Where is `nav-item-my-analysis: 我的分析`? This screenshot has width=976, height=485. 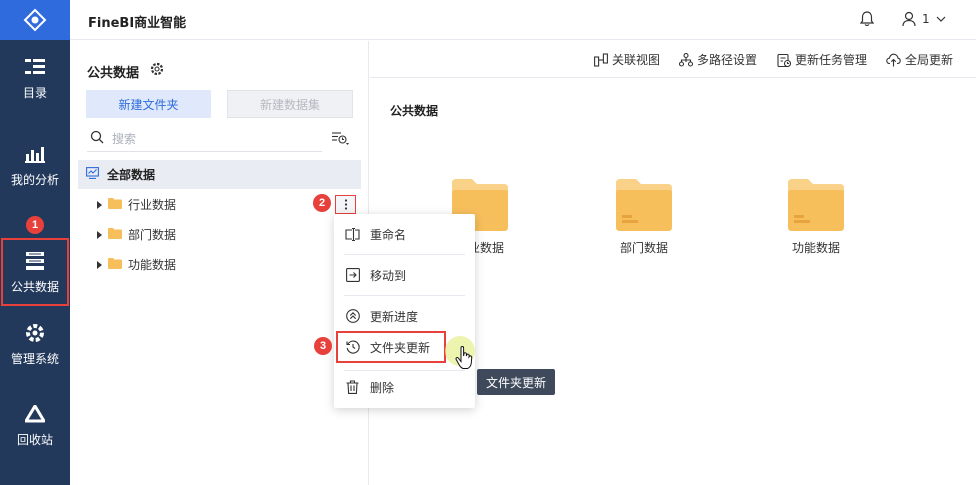
nav-item-my-analysis: 我的分析 is located at coordinates (35, 165).